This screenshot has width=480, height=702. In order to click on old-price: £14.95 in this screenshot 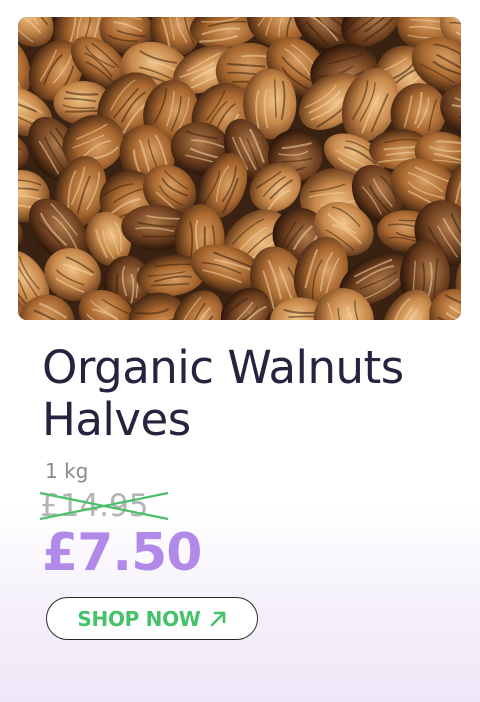, I will do `click(94, 506)`.